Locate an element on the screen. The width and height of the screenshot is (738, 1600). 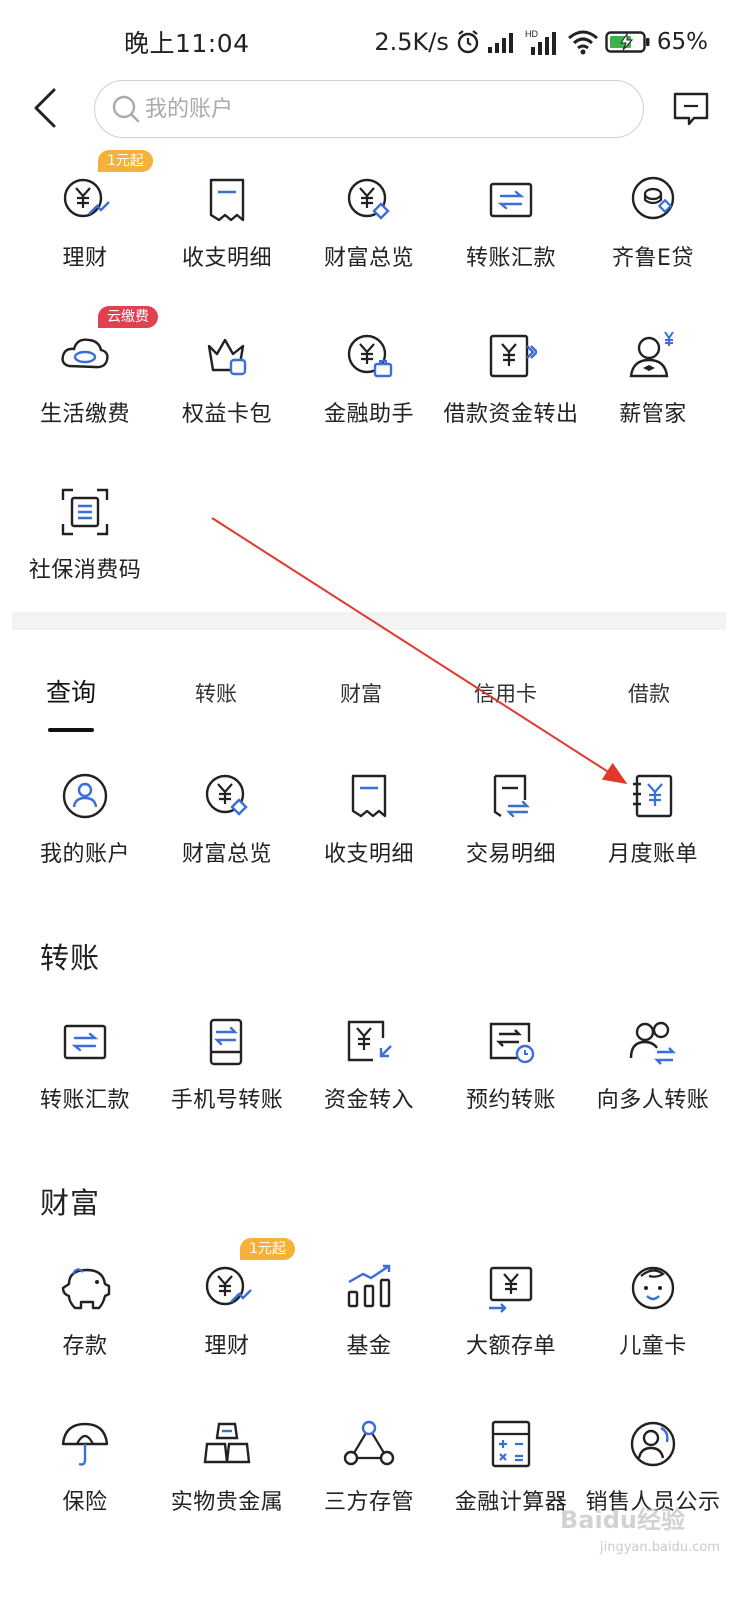
hd-signal-icon: HD is located at coordinates (540, 42).